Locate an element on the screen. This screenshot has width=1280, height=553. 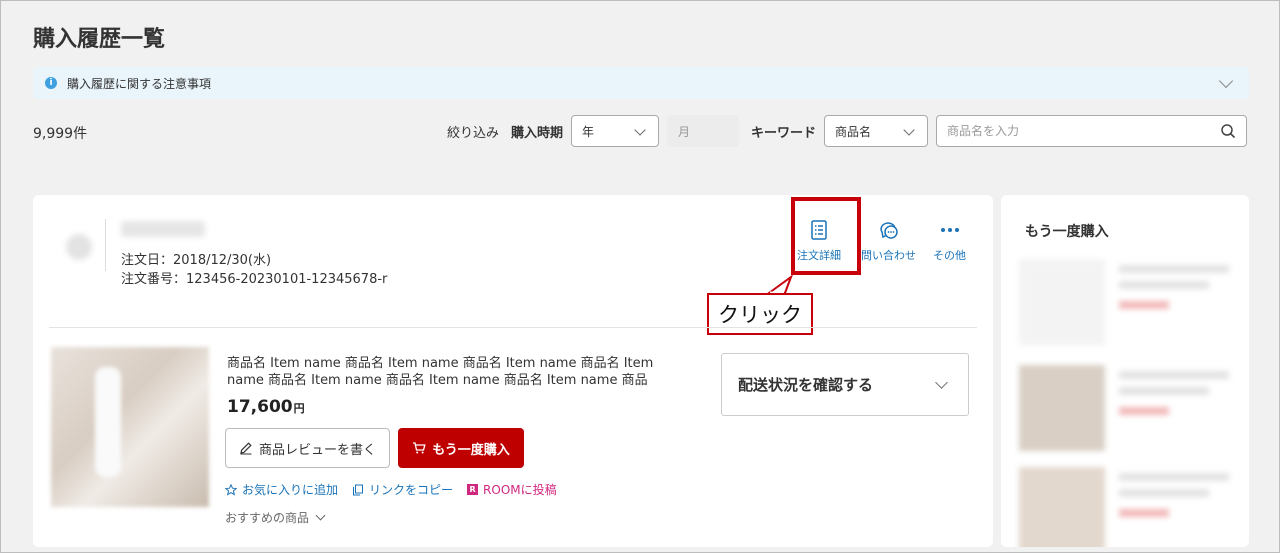
annotation-callout: クリック is located at coordinates (760, 314).